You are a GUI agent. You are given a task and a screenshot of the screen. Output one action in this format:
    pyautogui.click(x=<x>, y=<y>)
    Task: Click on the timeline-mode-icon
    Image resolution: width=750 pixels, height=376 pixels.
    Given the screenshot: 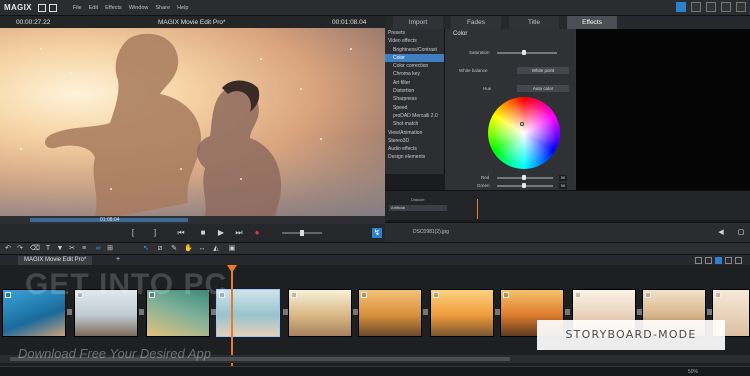 What is the action you would take?
    pyautogui.click(x=698, y=260)
    